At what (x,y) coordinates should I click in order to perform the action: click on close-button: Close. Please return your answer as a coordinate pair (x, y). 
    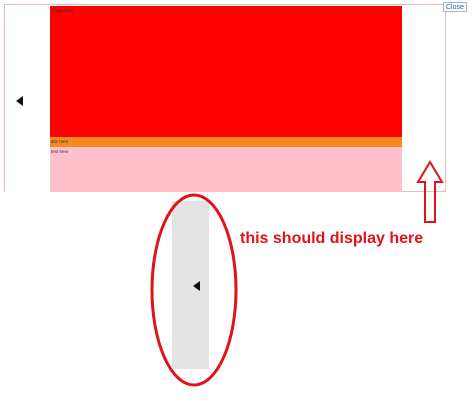
    Looking at the image, I should click on (455, 7).